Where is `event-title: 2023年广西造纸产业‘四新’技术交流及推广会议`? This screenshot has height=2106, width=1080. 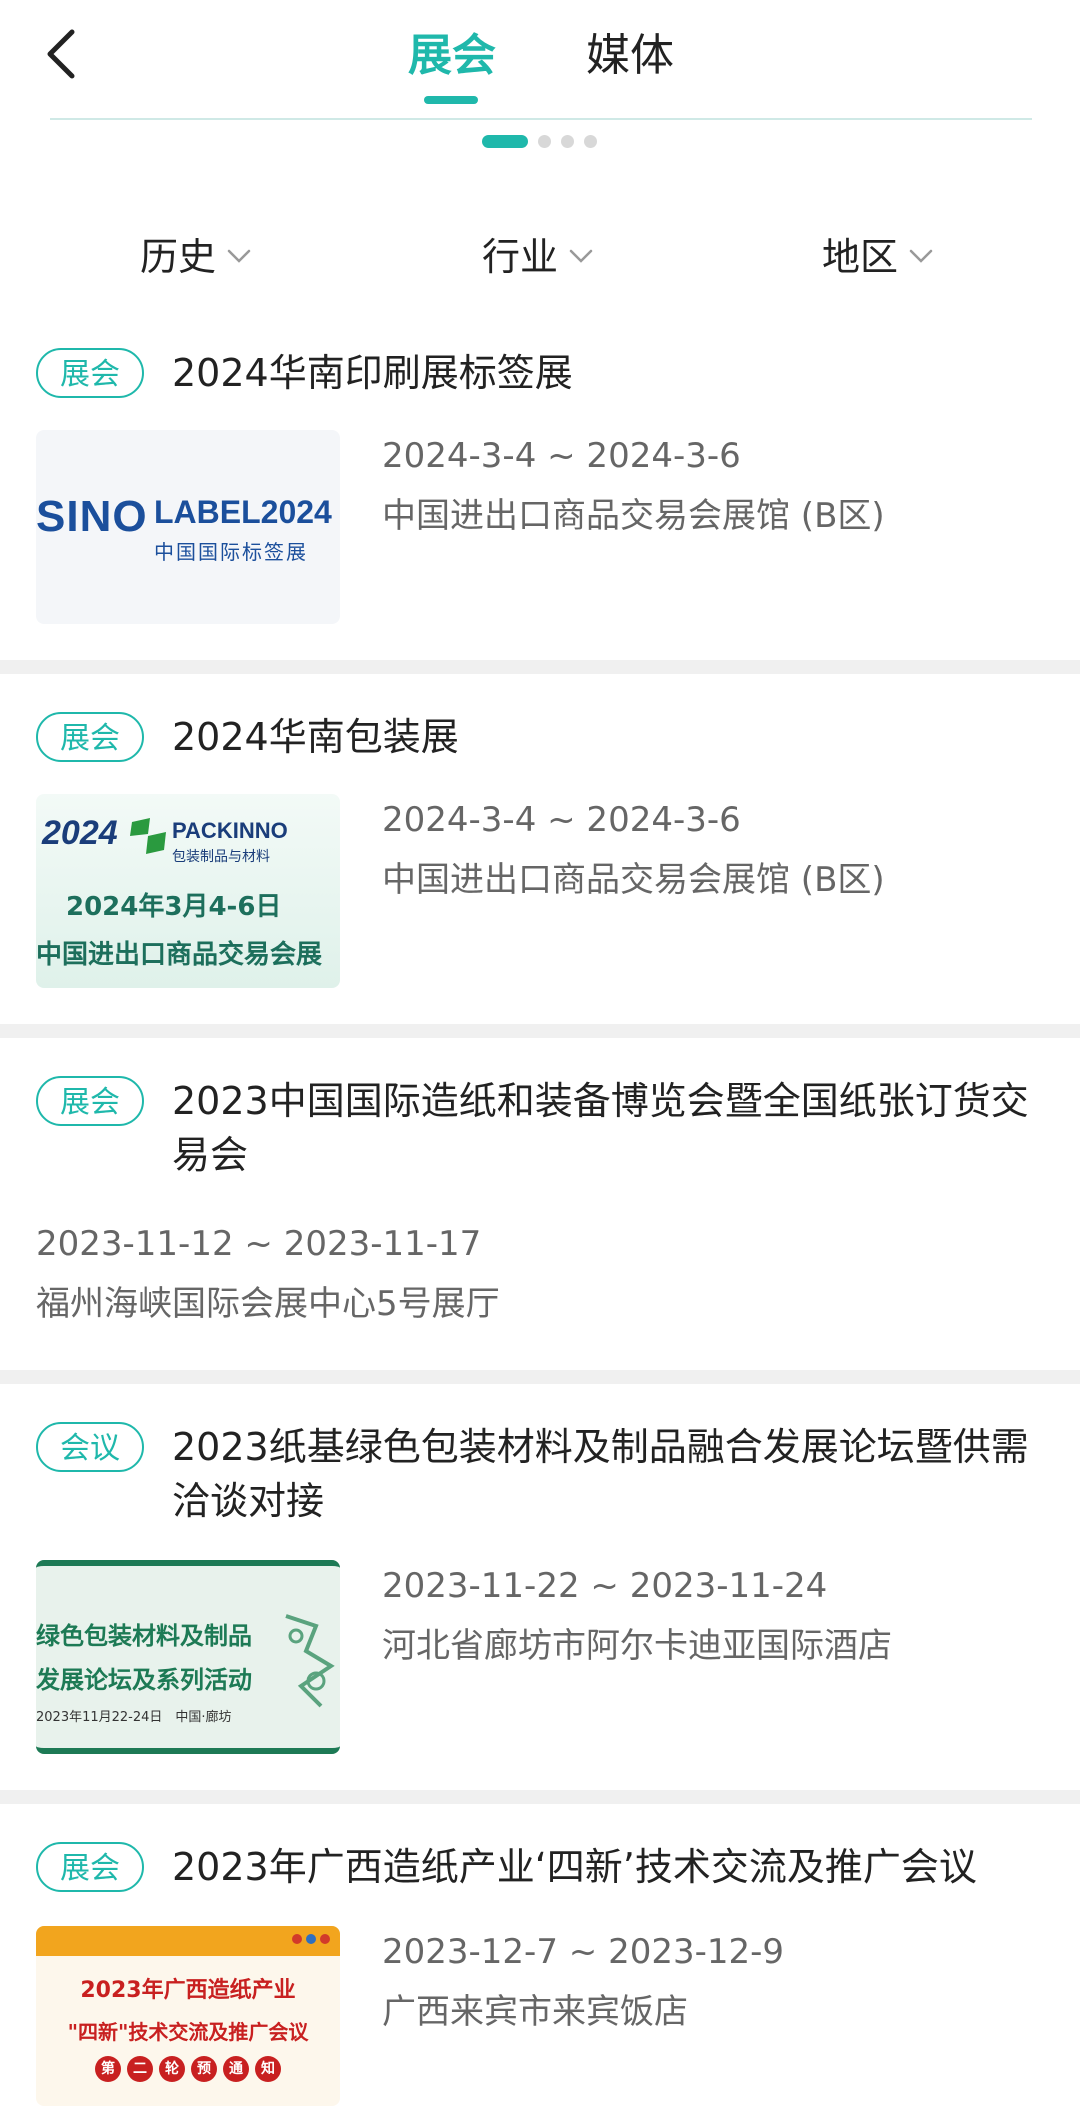
event-title: 2023年广西造纸产业‘四新’技术交流及推广会议 is located at coordinates (574, 1867).